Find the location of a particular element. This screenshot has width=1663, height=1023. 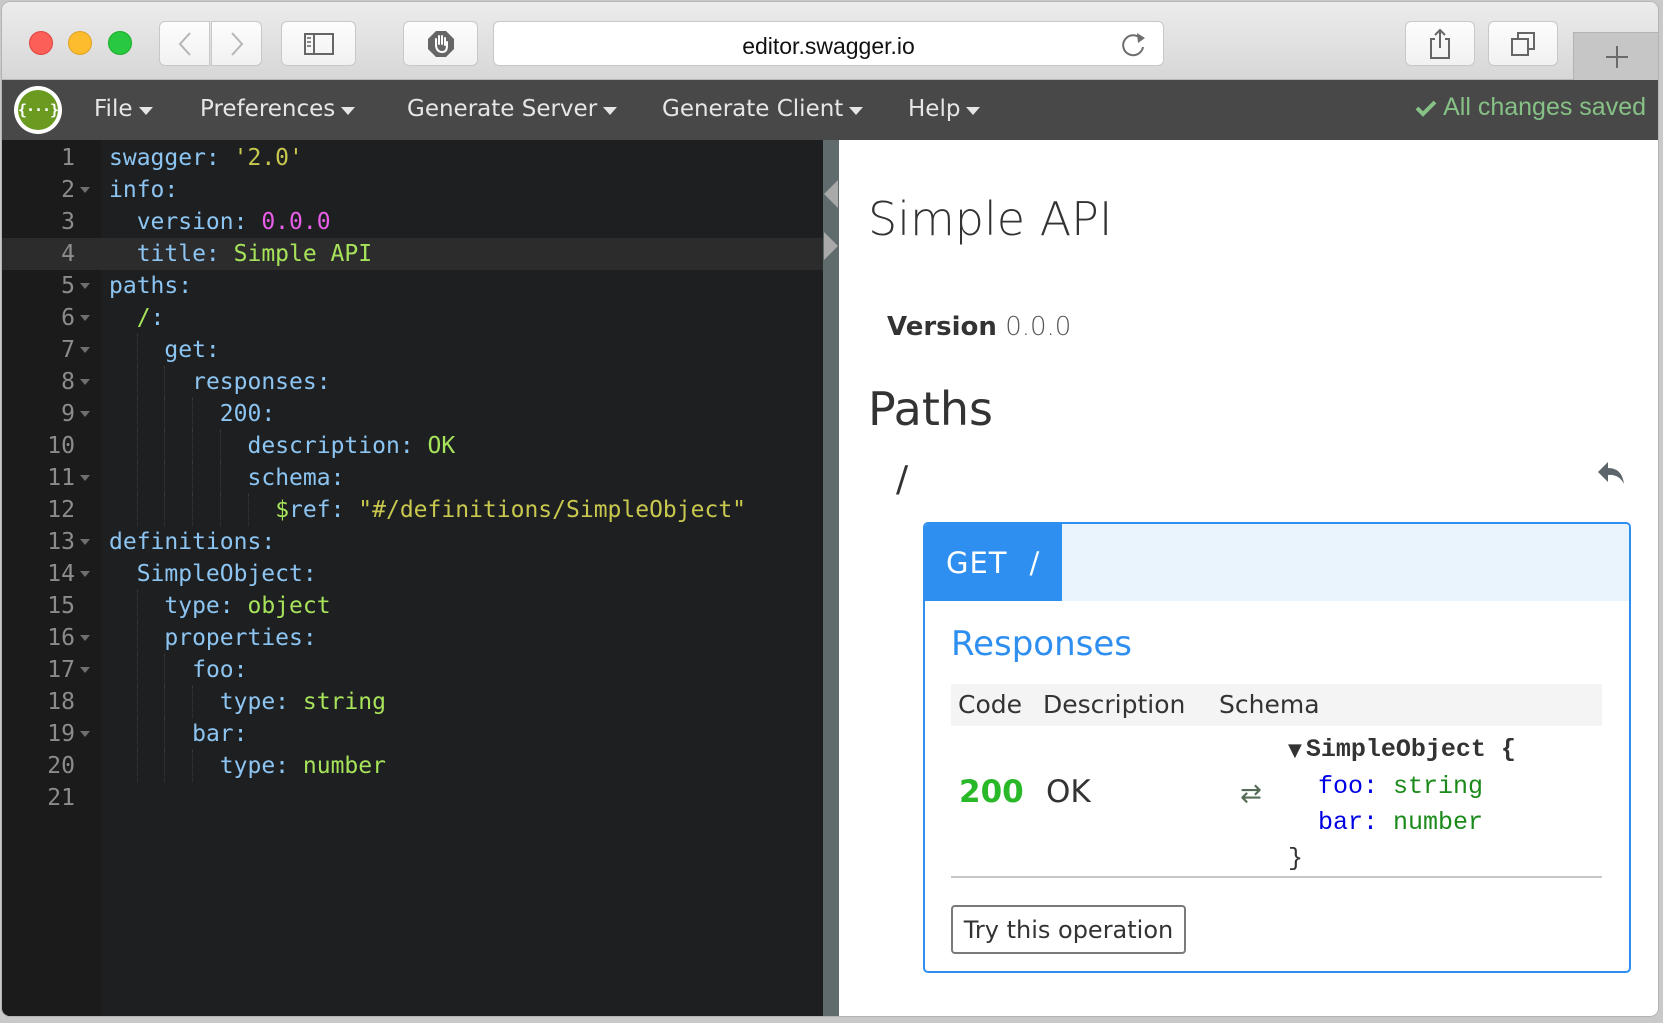

menu-preferences: Preferences is located at coordinates (278, 109).